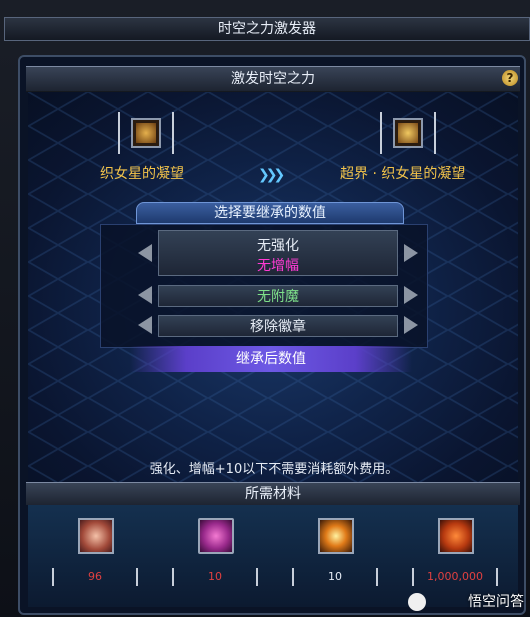  What do you see at coordinates (278, 266) in the screenshot?
I see `amplify-label: 无增幅` at bounding box center [278, 266].